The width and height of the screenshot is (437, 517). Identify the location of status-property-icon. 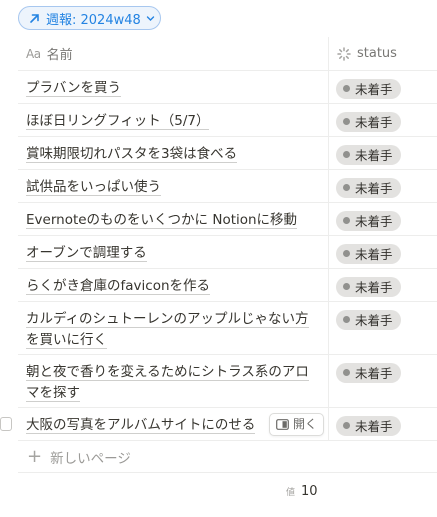
(344, 53).